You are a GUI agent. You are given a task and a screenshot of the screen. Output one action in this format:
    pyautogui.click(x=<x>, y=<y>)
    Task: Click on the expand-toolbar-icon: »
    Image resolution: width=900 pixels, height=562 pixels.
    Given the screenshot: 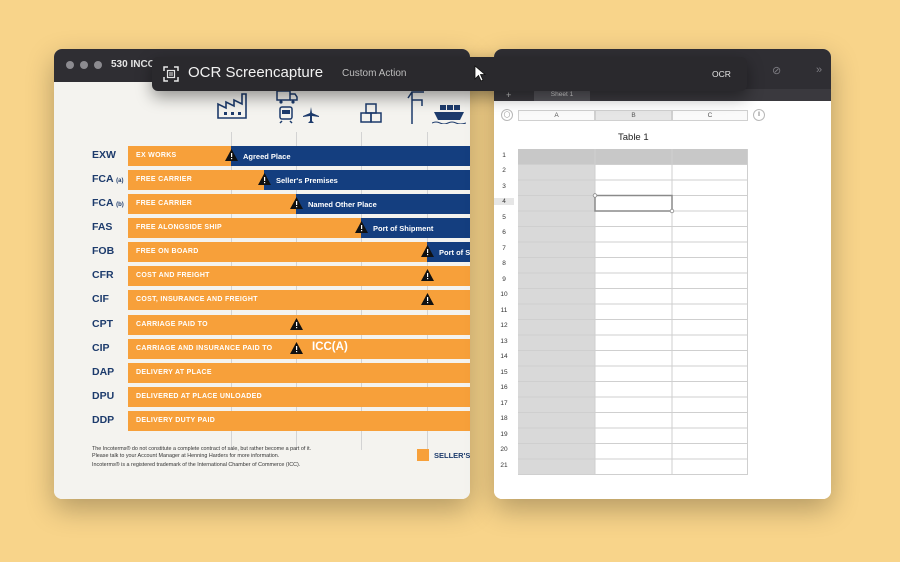 What is the action you would take?
    pyautogui.click(x=819, y=70)
    